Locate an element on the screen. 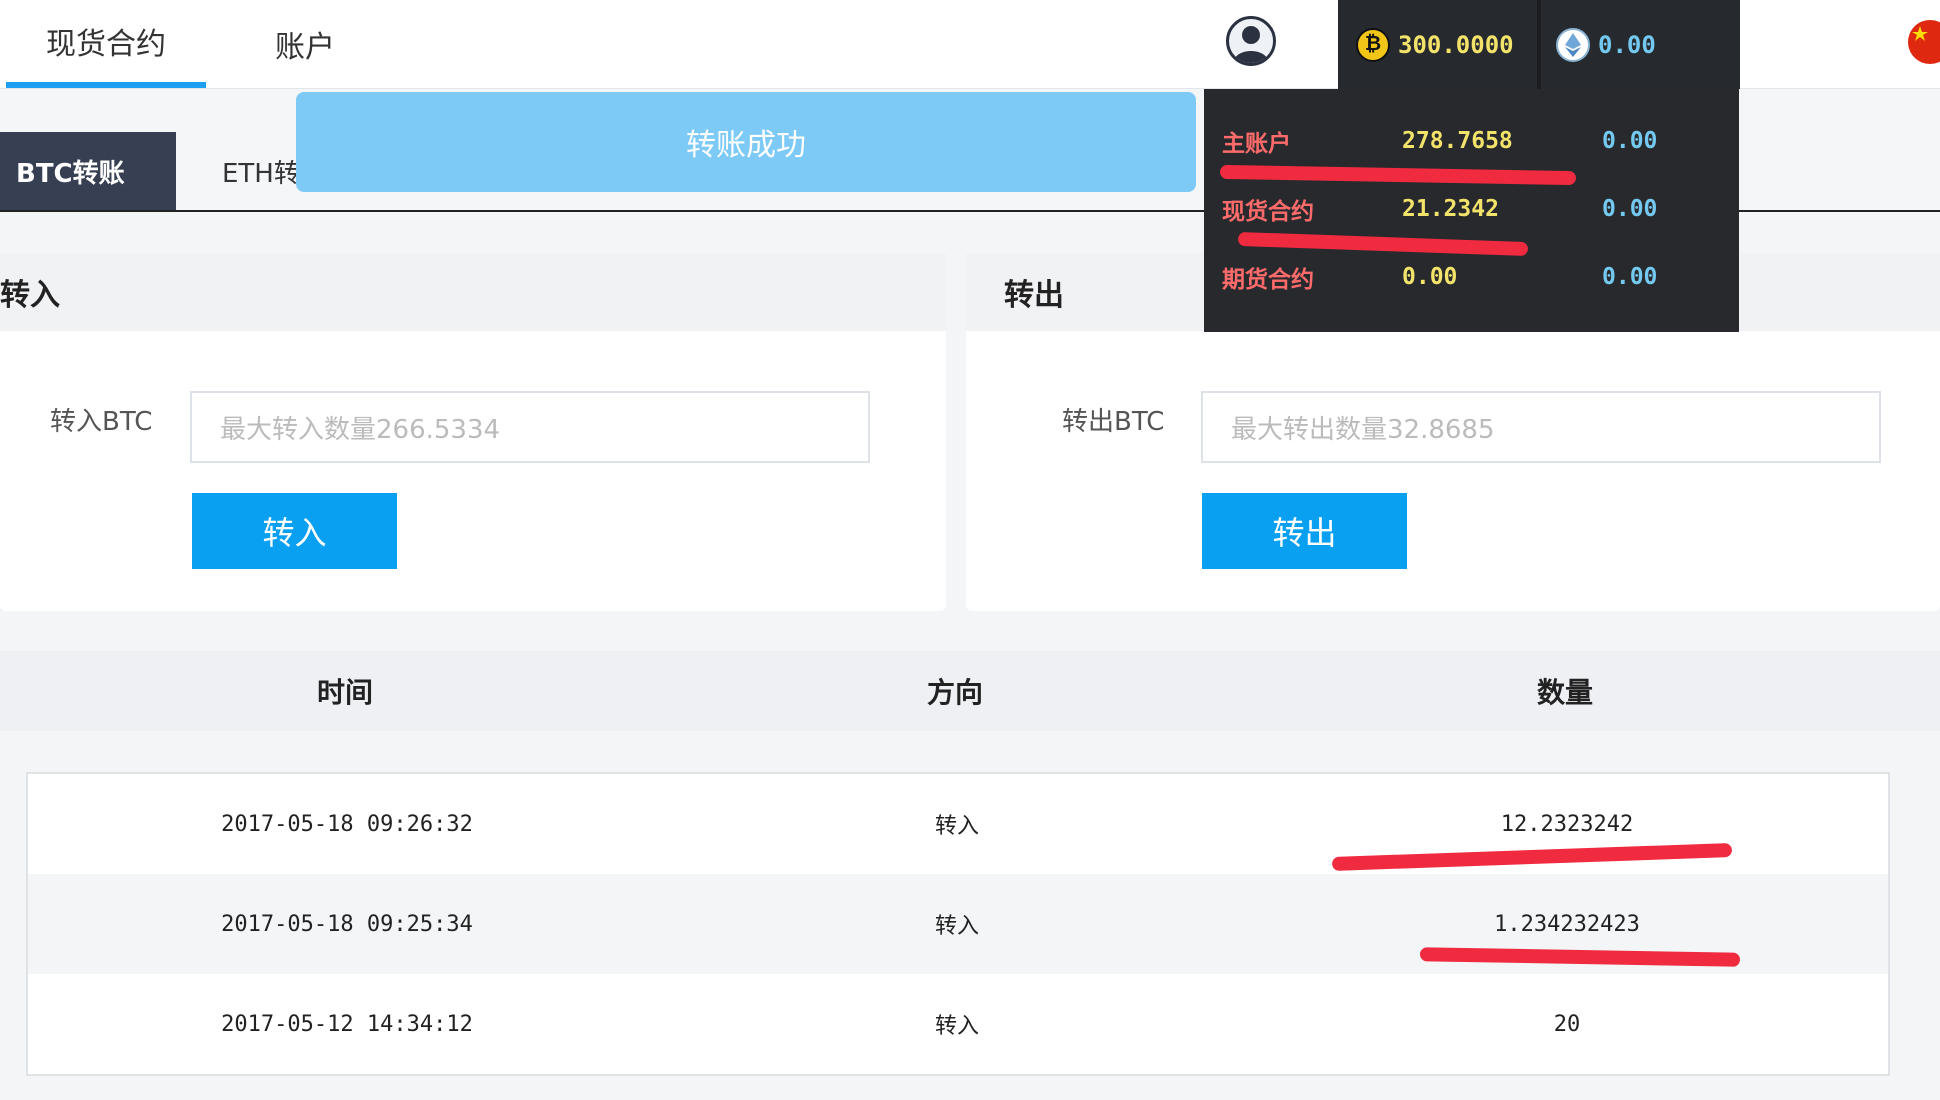 The image size is (1940, 1100). row-btc-value: 21.2342 is located at coordinates (1450, 209).